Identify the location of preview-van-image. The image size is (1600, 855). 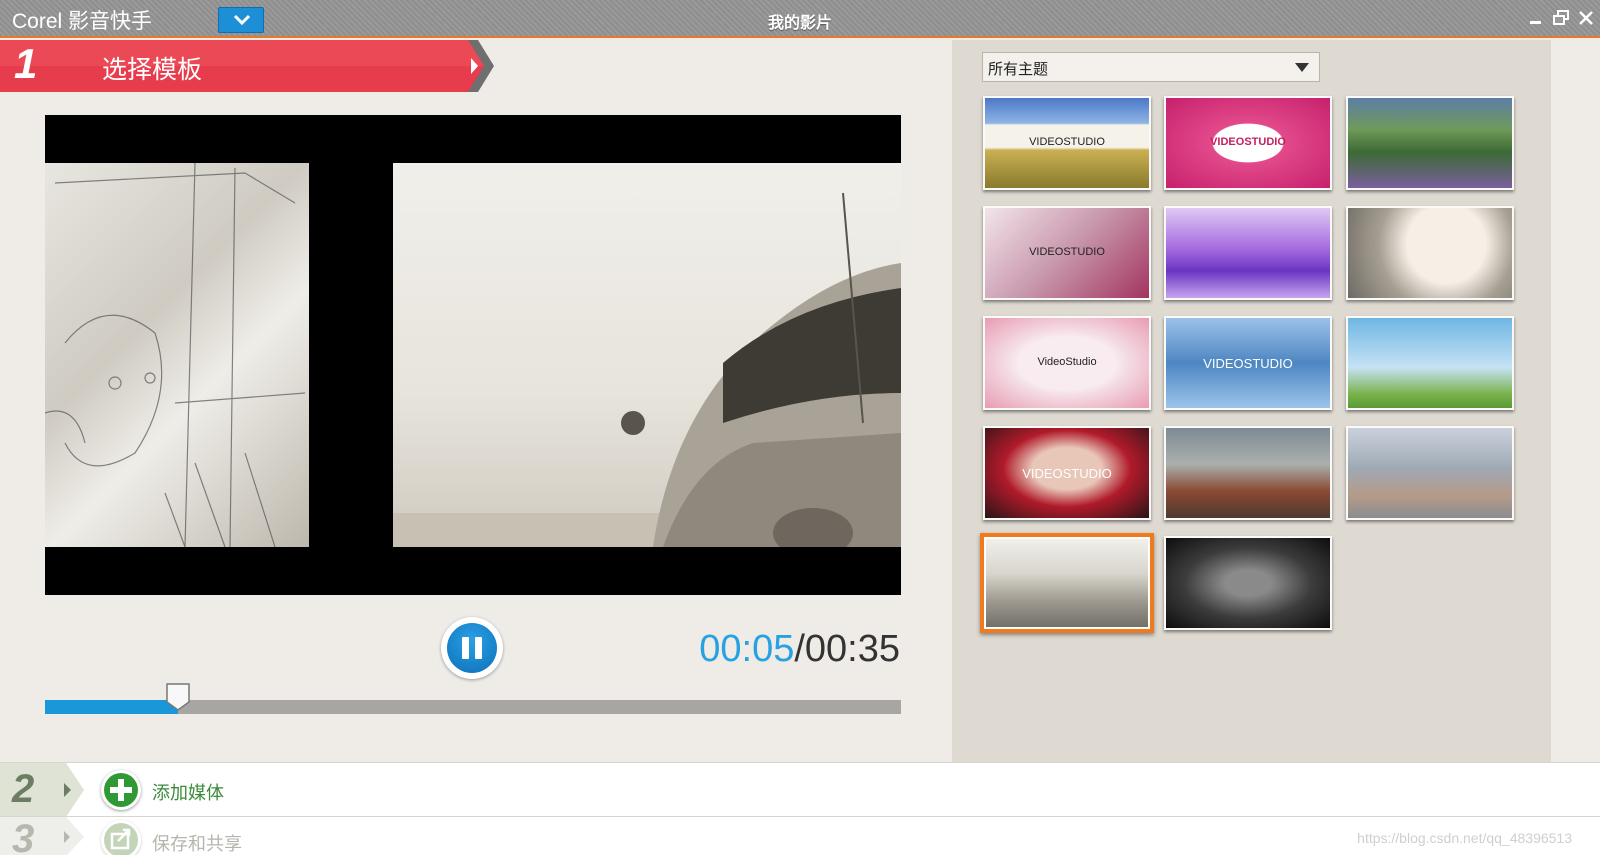
(647, 355).